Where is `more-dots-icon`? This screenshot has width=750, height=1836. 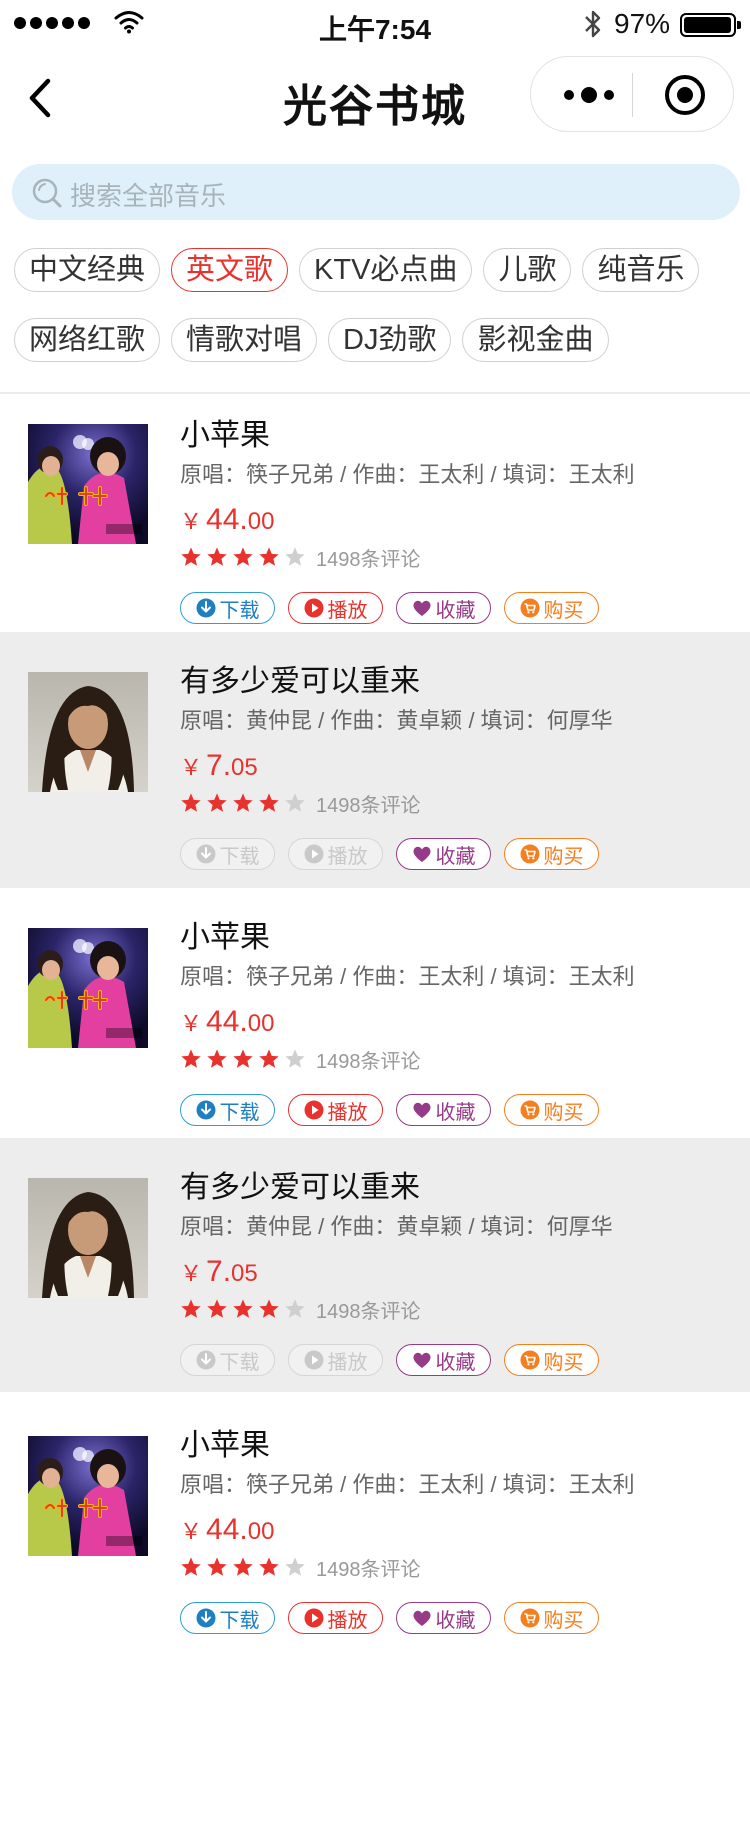 more-dots-icon is located at coordinates (589, 95).